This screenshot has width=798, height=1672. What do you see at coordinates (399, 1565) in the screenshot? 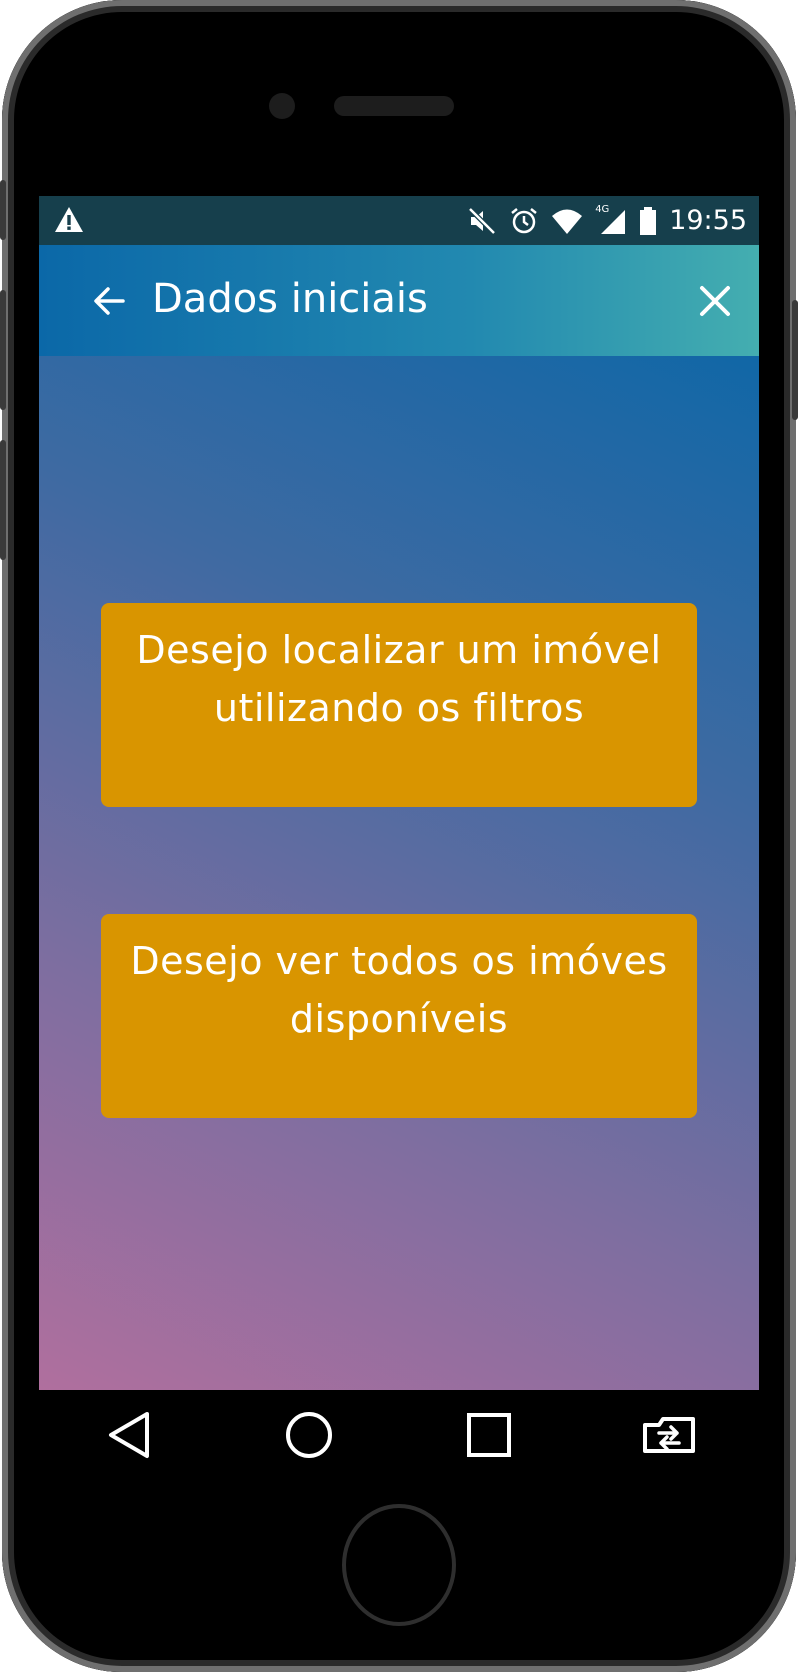
I see `home-hardware-button` at bounding box center [399, 1565].